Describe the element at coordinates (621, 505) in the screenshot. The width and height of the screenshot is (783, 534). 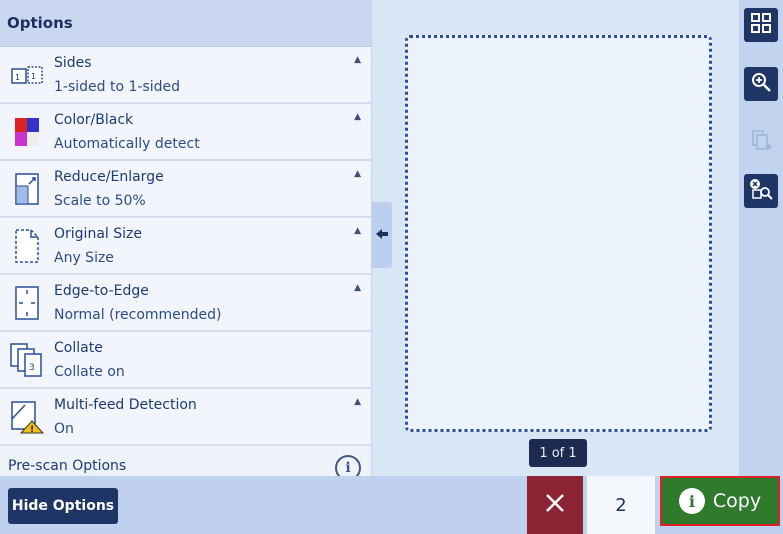
I see `copies-count-field: 2` at that location.